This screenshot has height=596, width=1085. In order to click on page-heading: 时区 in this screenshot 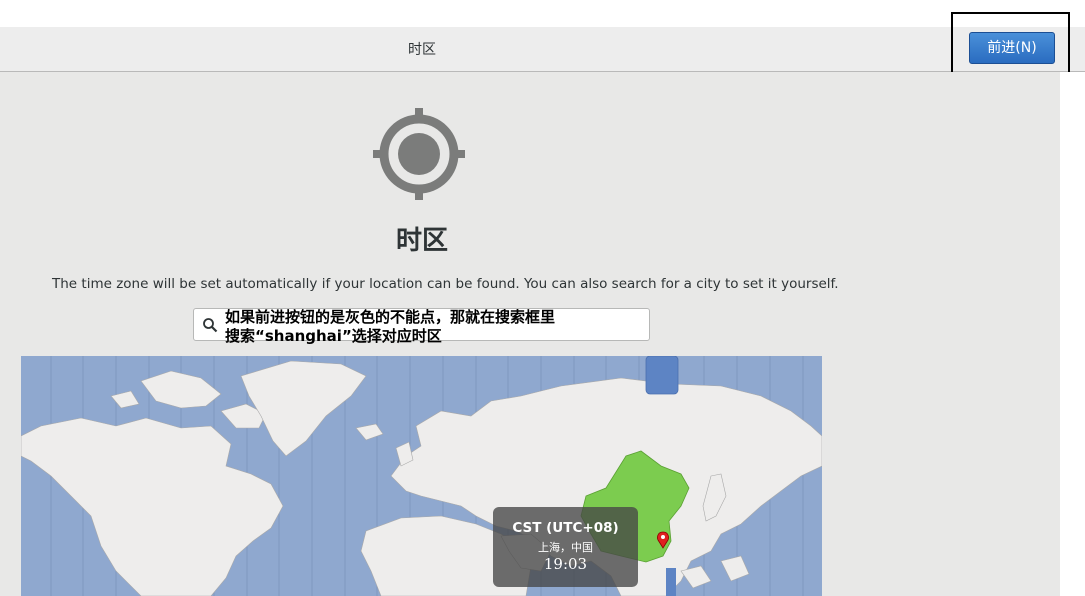, I will do `click(421, 241)`.